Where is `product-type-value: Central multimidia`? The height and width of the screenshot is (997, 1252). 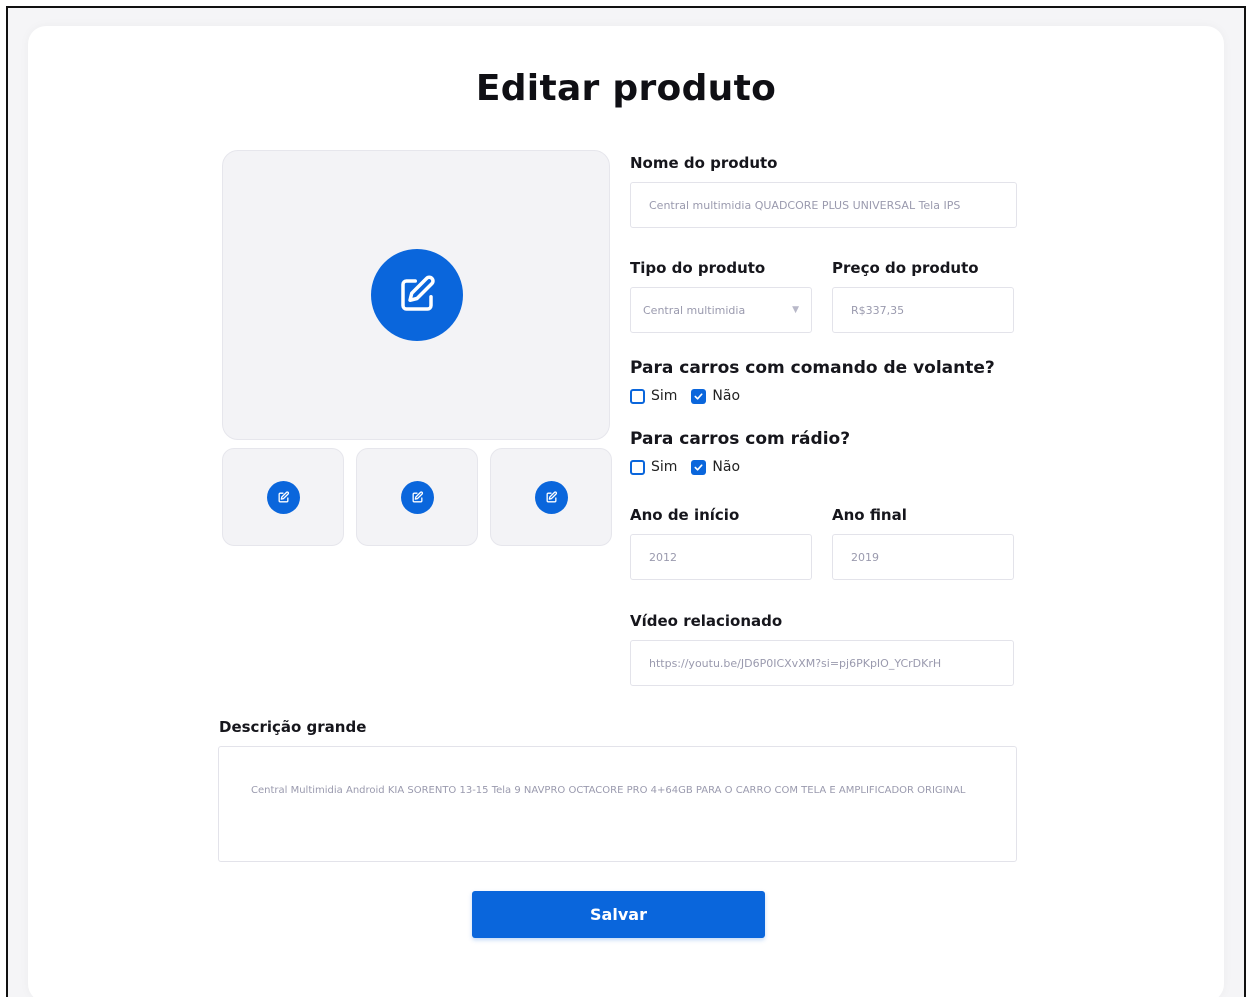 product-type-value: Central multimidia is located at coordinates (694, 310).